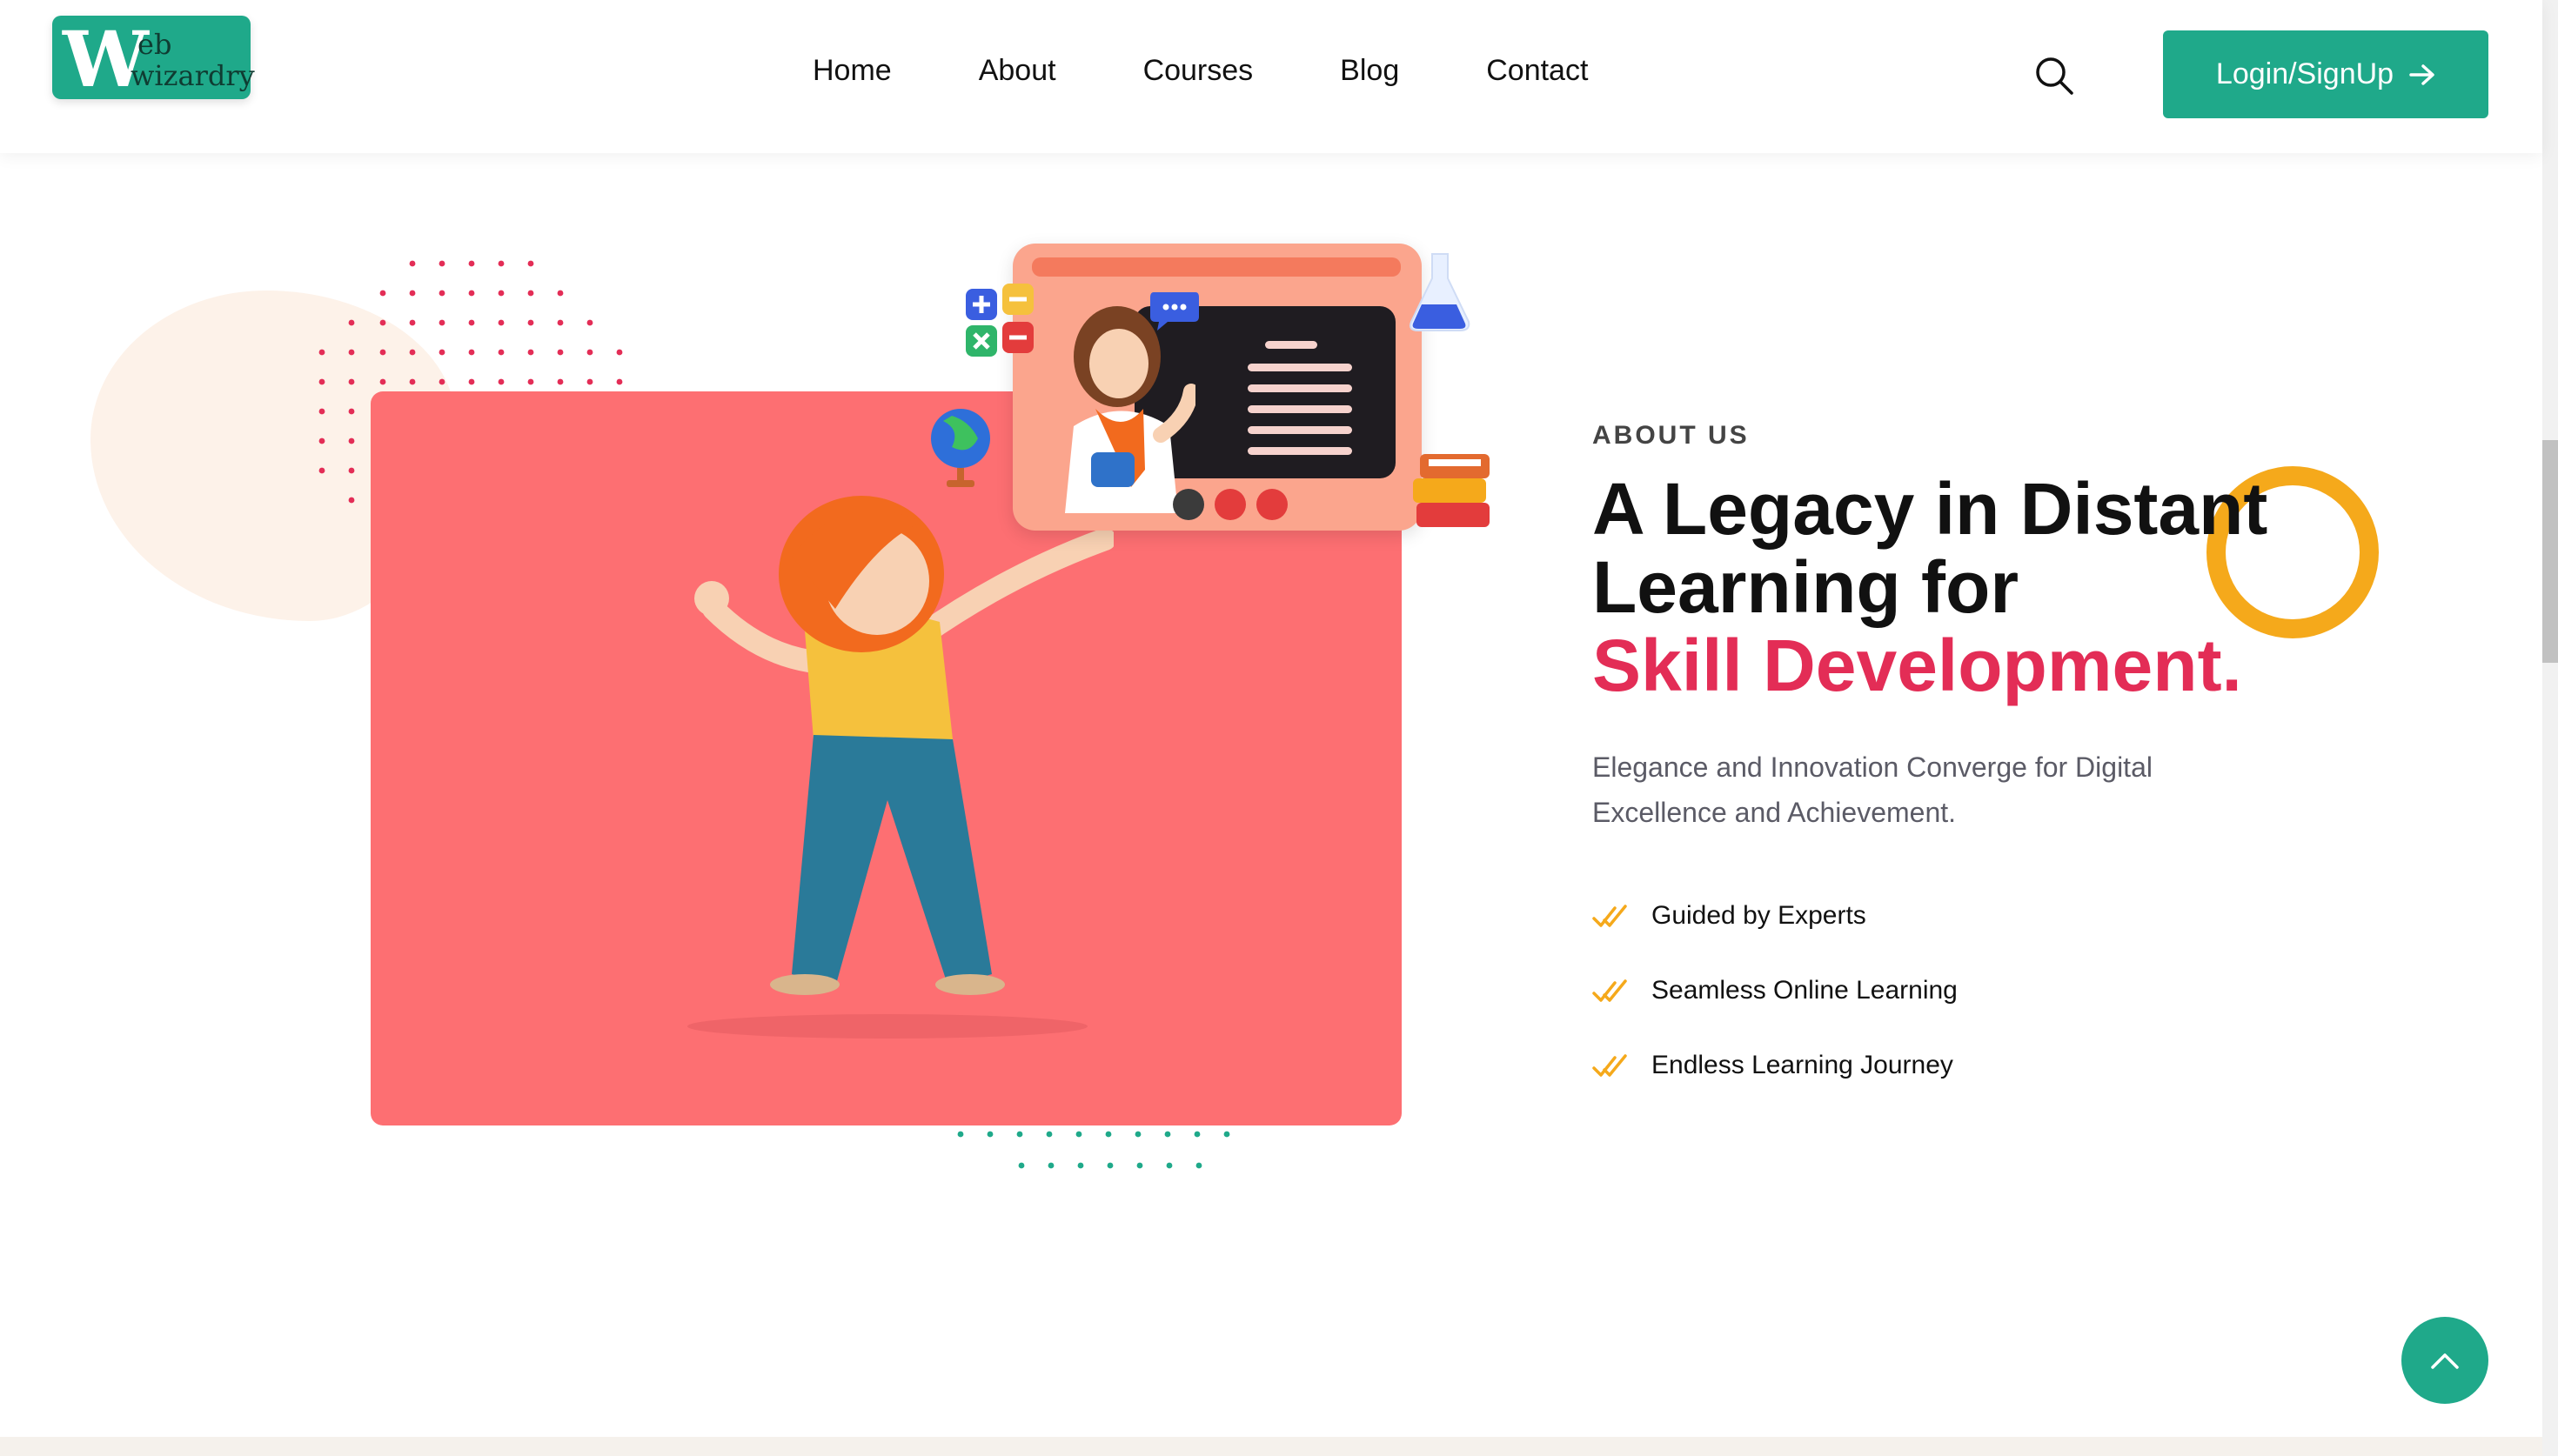 The image size is (2558, 1456). Describe the element at coordinates (1758, 915) in the screenshot. I see `feature-label: Guided by Experts` at that location.